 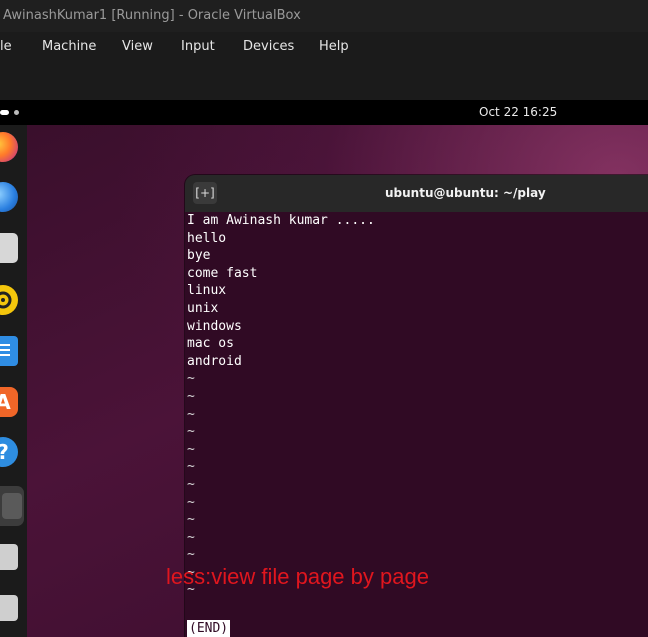 I want to click on new-tab-button: [+], so click(x=205, y=193).